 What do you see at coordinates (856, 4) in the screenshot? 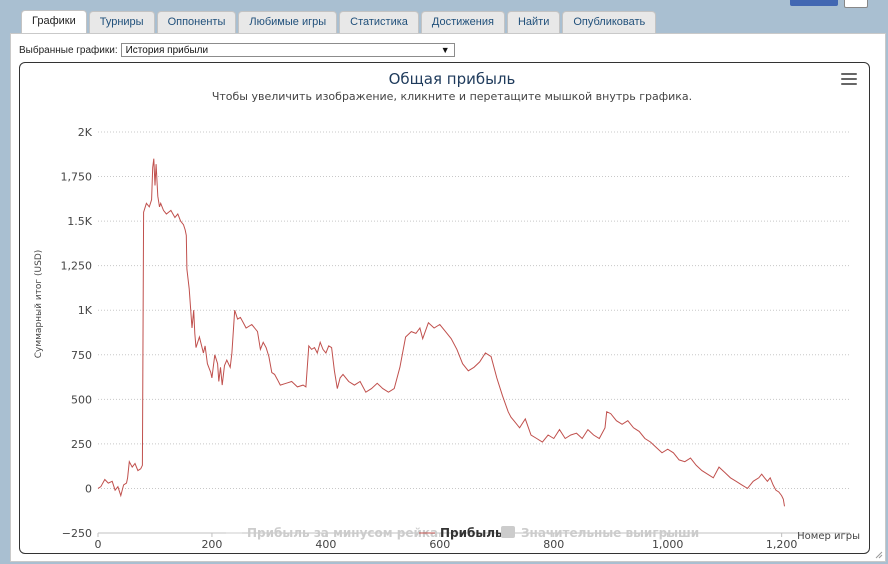
I see `facebook-like-count` at bounding box center [856, 4].